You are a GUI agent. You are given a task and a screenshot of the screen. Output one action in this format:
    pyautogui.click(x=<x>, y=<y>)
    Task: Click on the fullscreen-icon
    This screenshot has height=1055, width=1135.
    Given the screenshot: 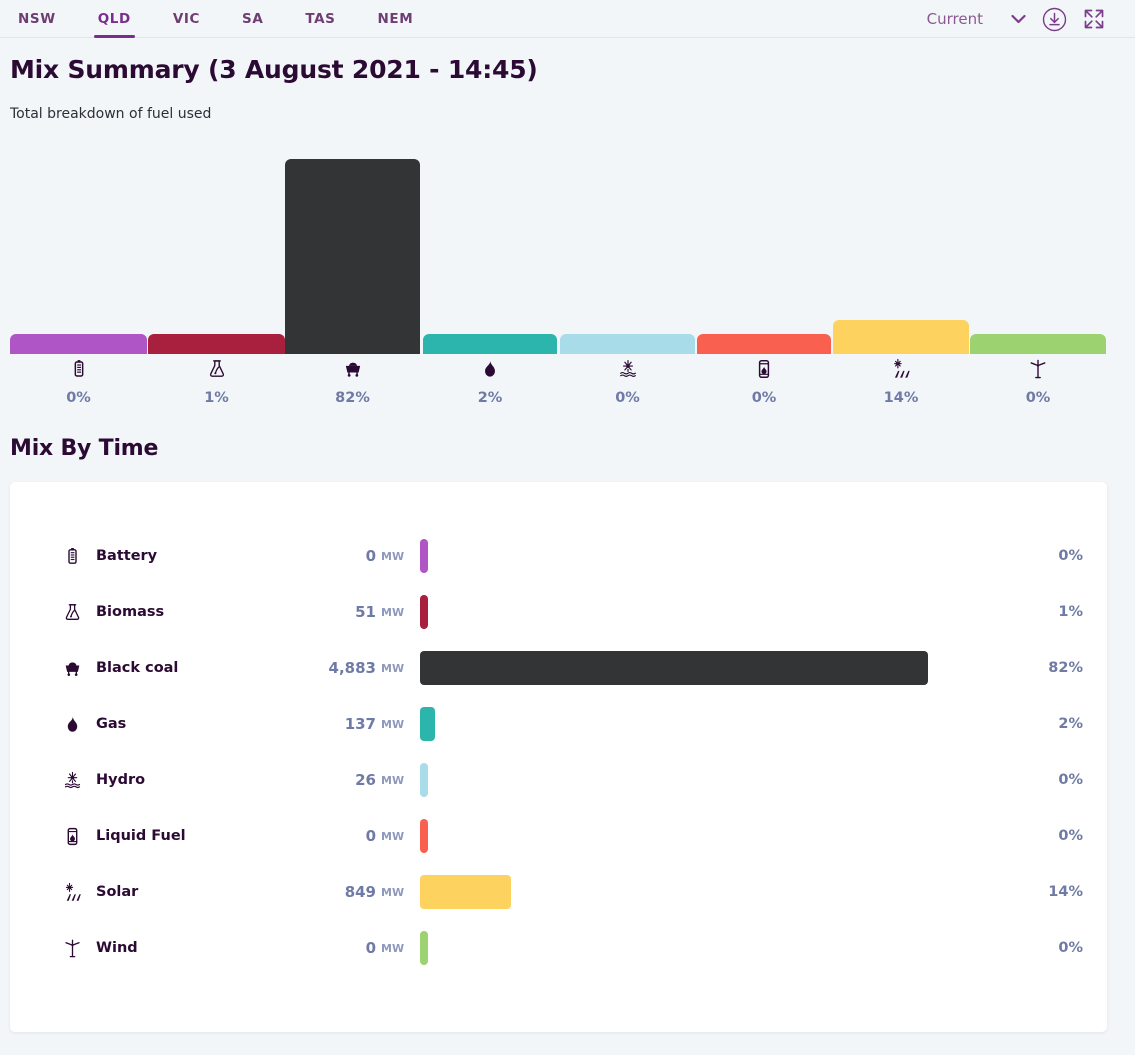 What is the action you would take?
    pyautogui.click(x=1094, y=19)
    